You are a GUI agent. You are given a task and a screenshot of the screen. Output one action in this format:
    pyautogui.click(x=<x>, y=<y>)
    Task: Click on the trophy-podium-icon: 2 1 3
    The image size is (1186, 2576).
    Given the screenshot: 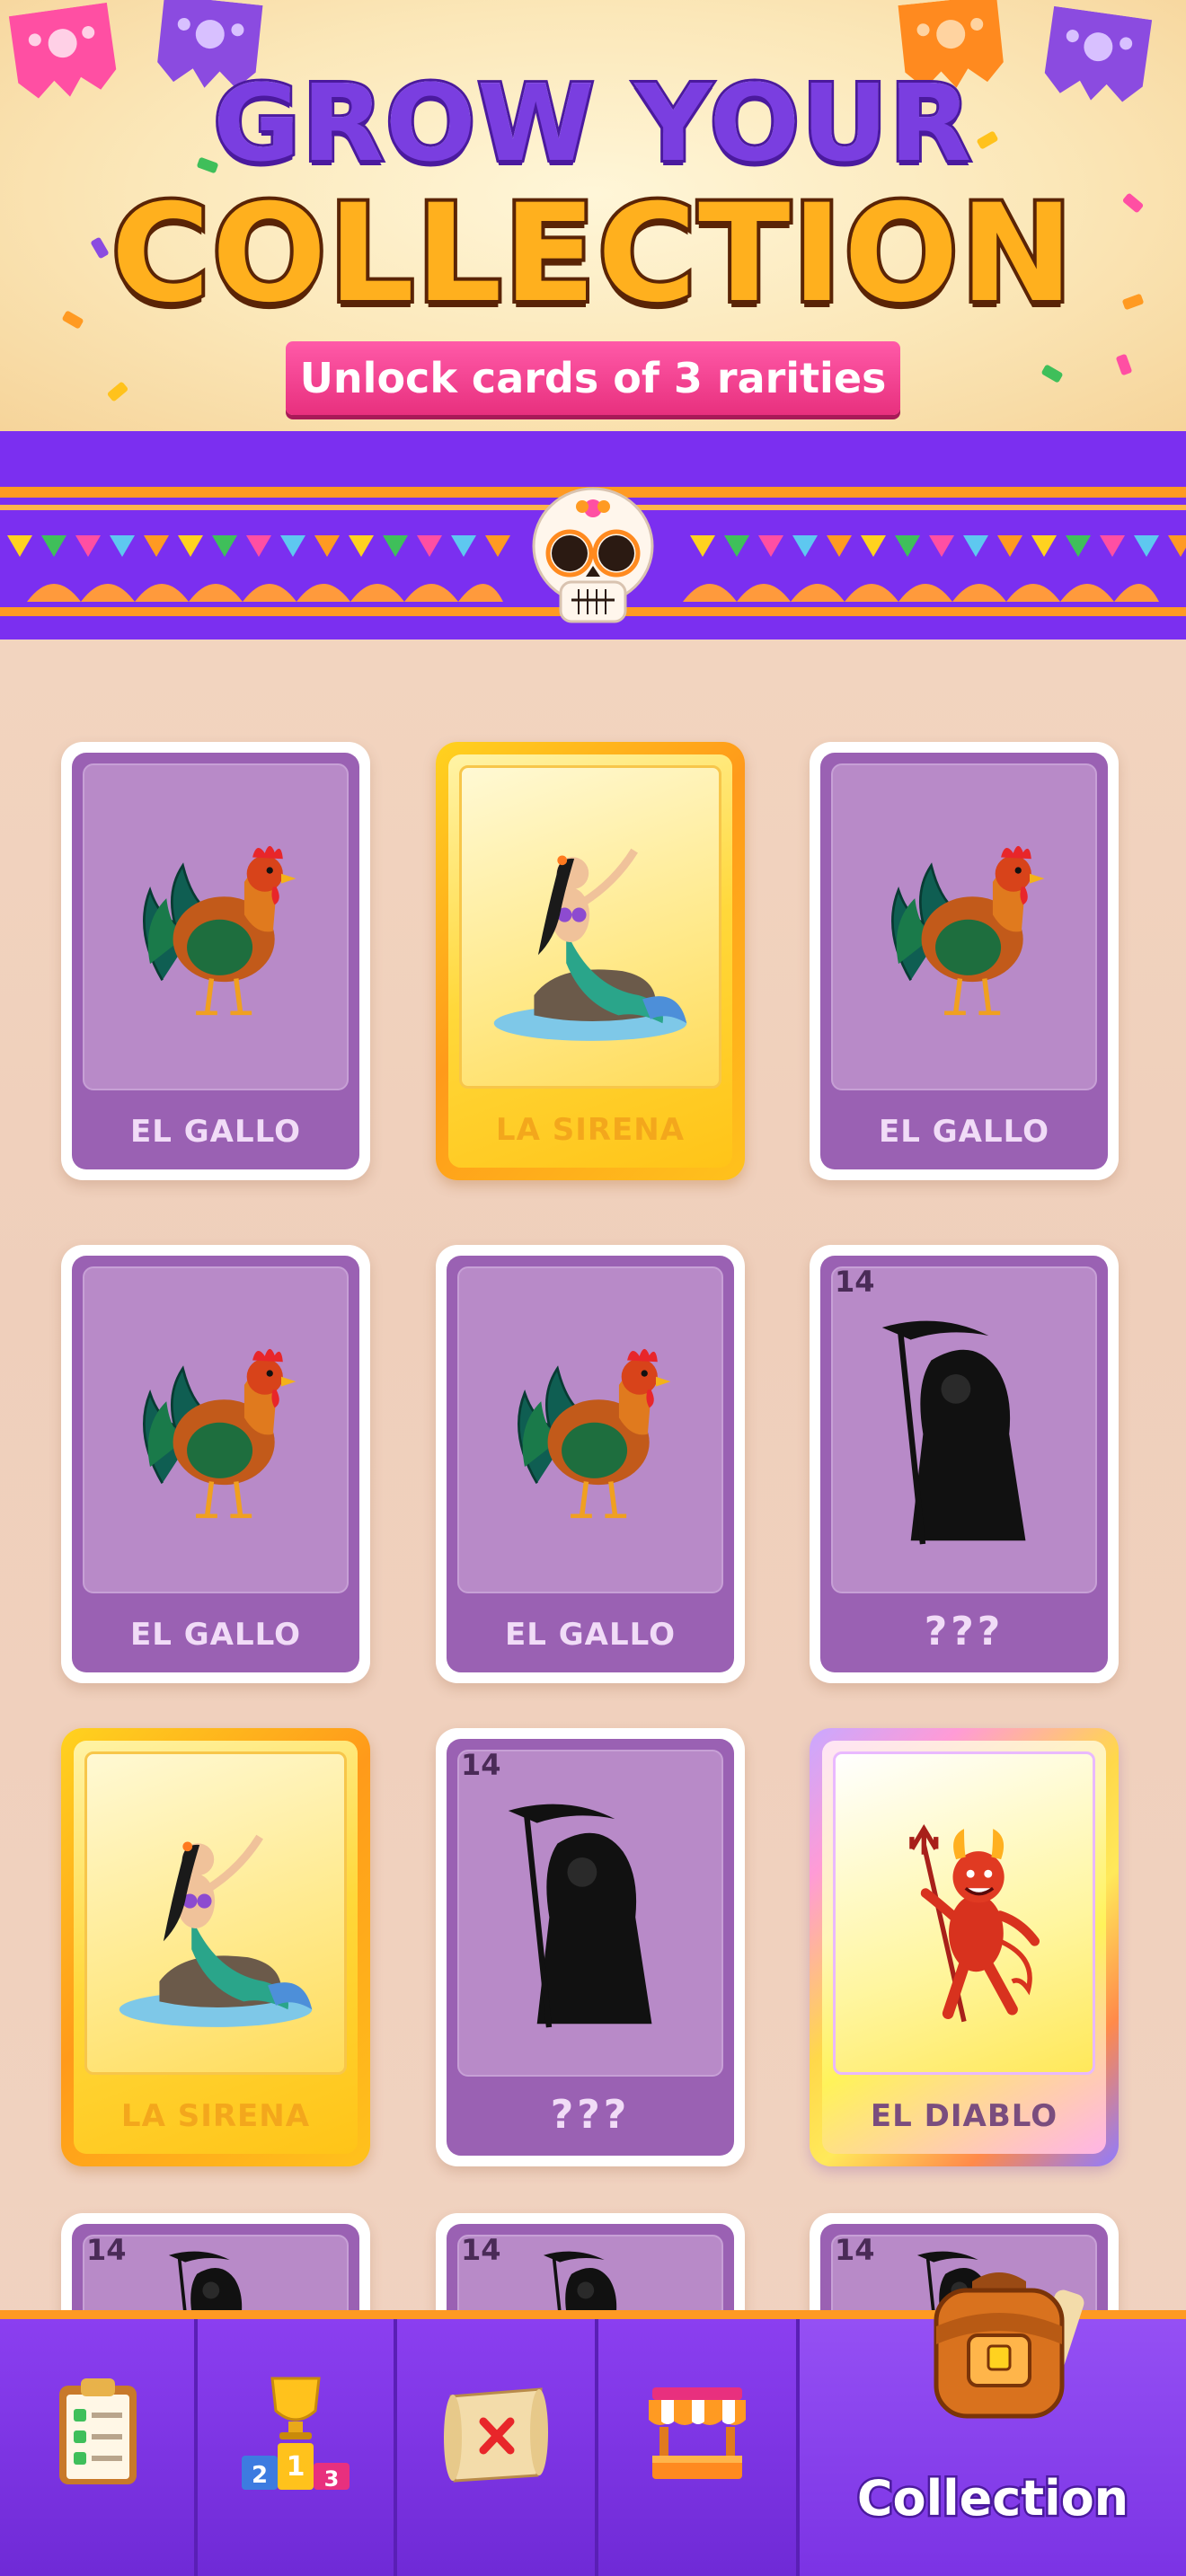 What is the action you would take?
    pyautogui.click(x=296, y=2434)
    